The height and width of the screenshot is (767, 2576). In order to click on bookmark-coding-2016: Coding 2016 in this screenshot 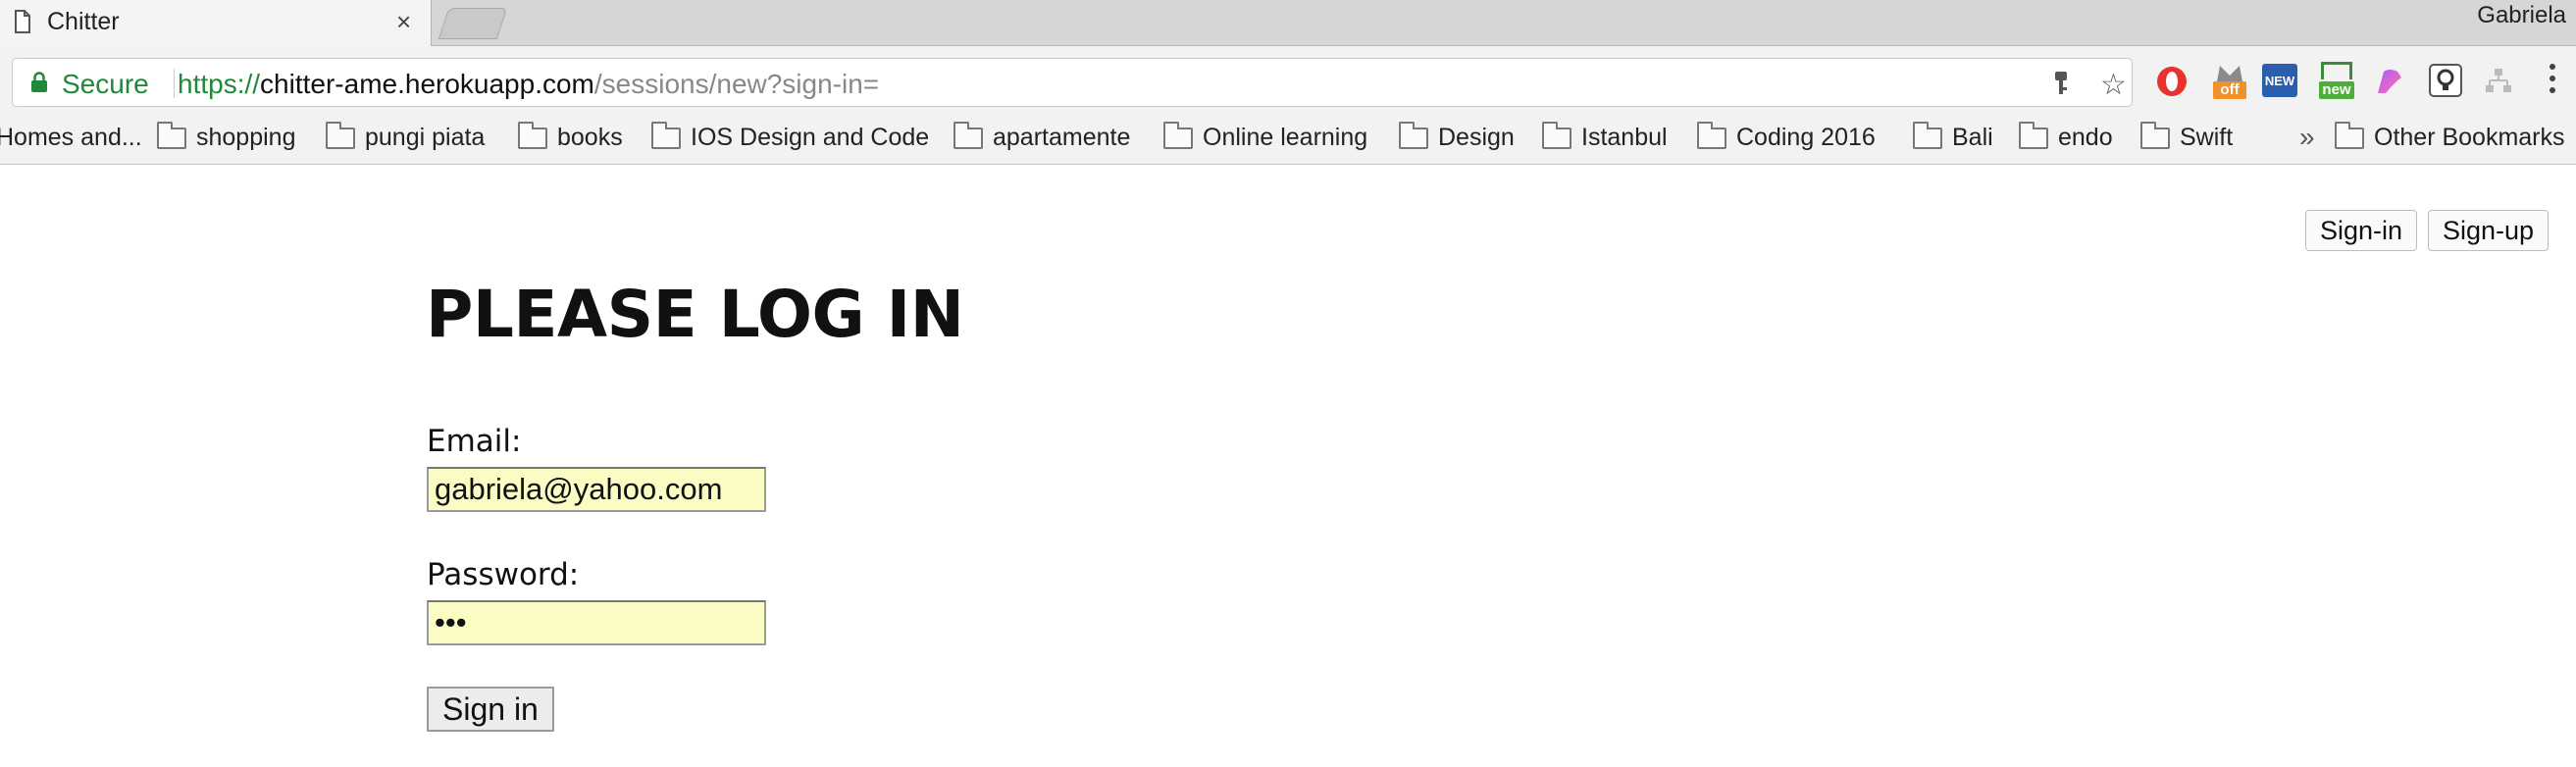, I will do `click(1786, 136)`.